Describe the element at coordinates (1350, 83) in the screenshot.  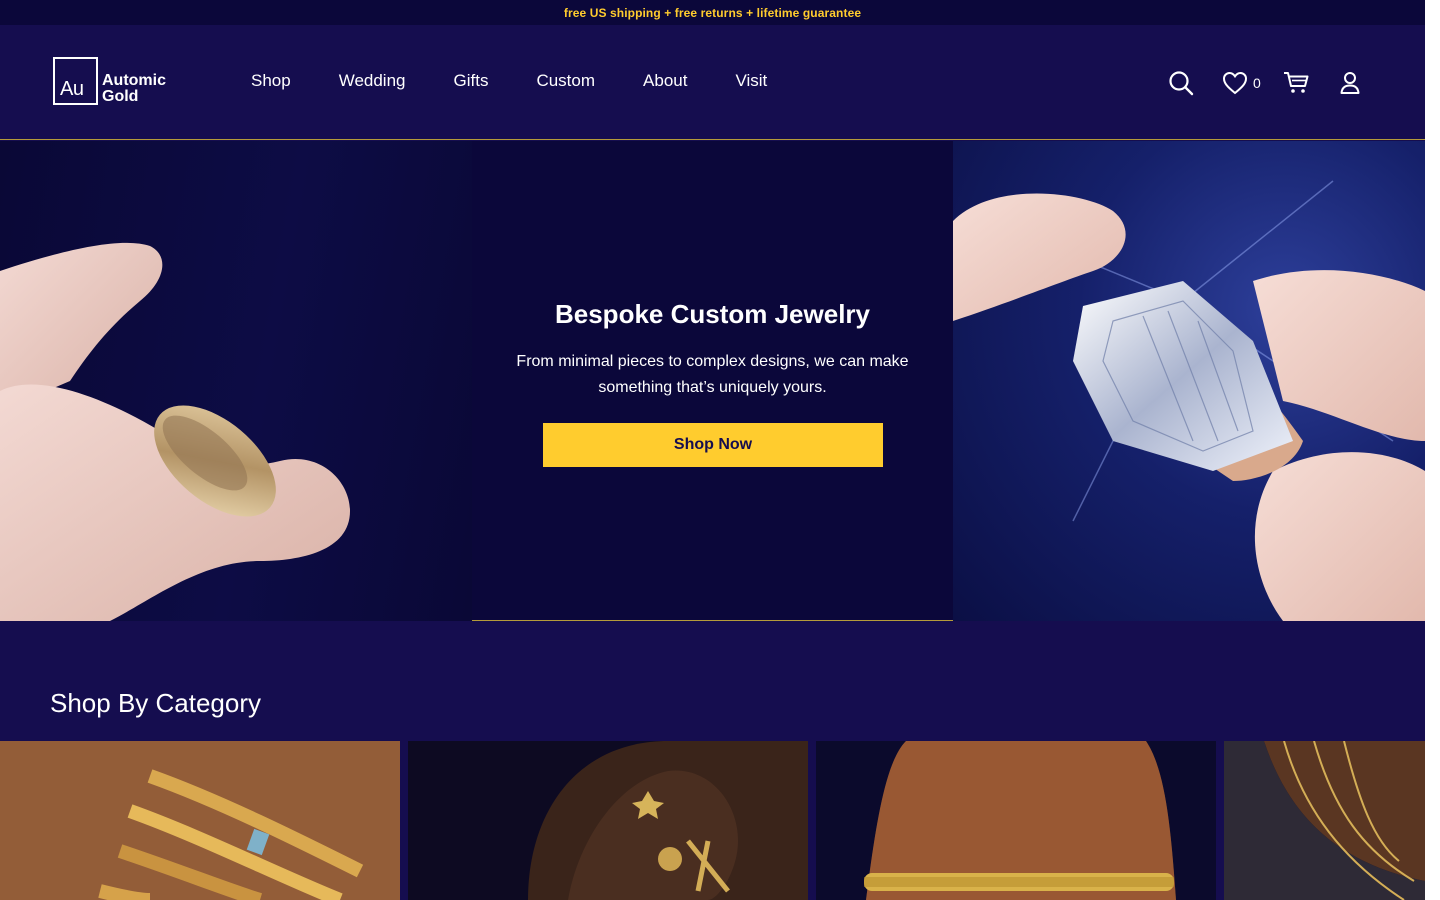
I see `user-icon` at that location.